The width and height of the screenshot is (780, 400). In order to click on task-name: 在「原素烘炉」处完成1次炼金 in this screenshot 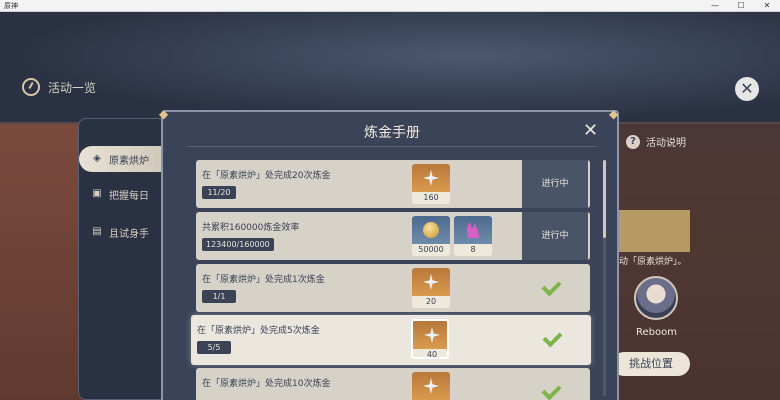, I will do `click(263, 280)`.